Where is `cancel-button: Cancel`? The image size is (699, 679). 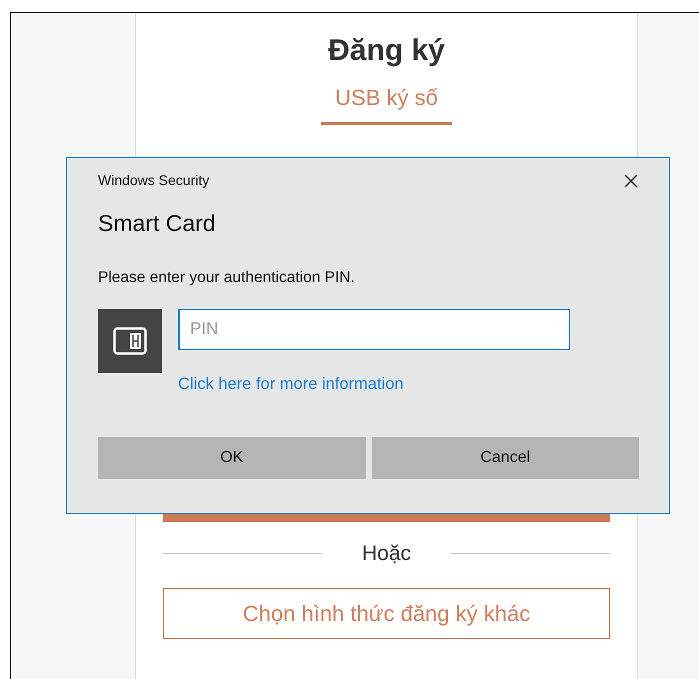
cancel-button: Cancel is located at coordinates (505, 457).